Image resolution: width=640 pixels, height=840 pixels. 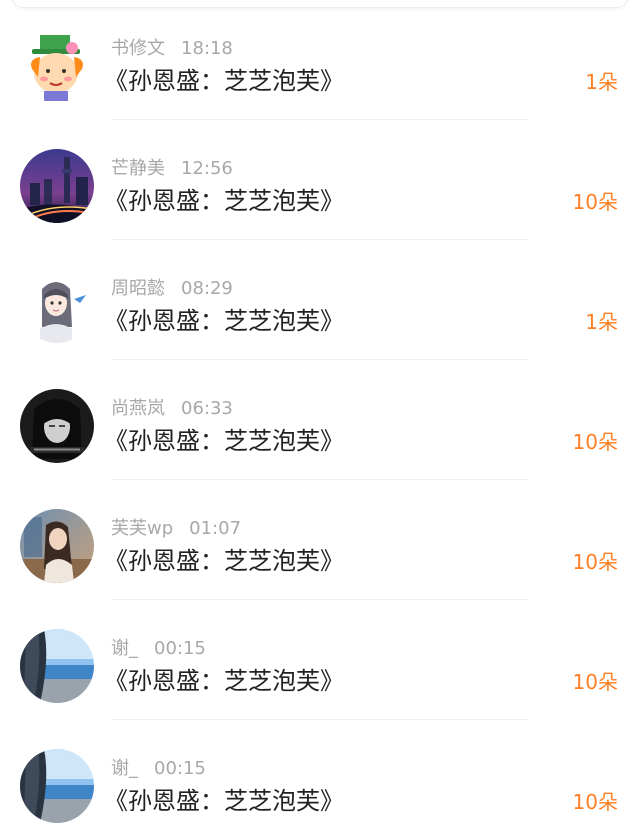 I want to click on list-item: 尚燕岚 06:33 《孙恩盛：芝芝泡芙》 10朵, so click(x=320, y=420).